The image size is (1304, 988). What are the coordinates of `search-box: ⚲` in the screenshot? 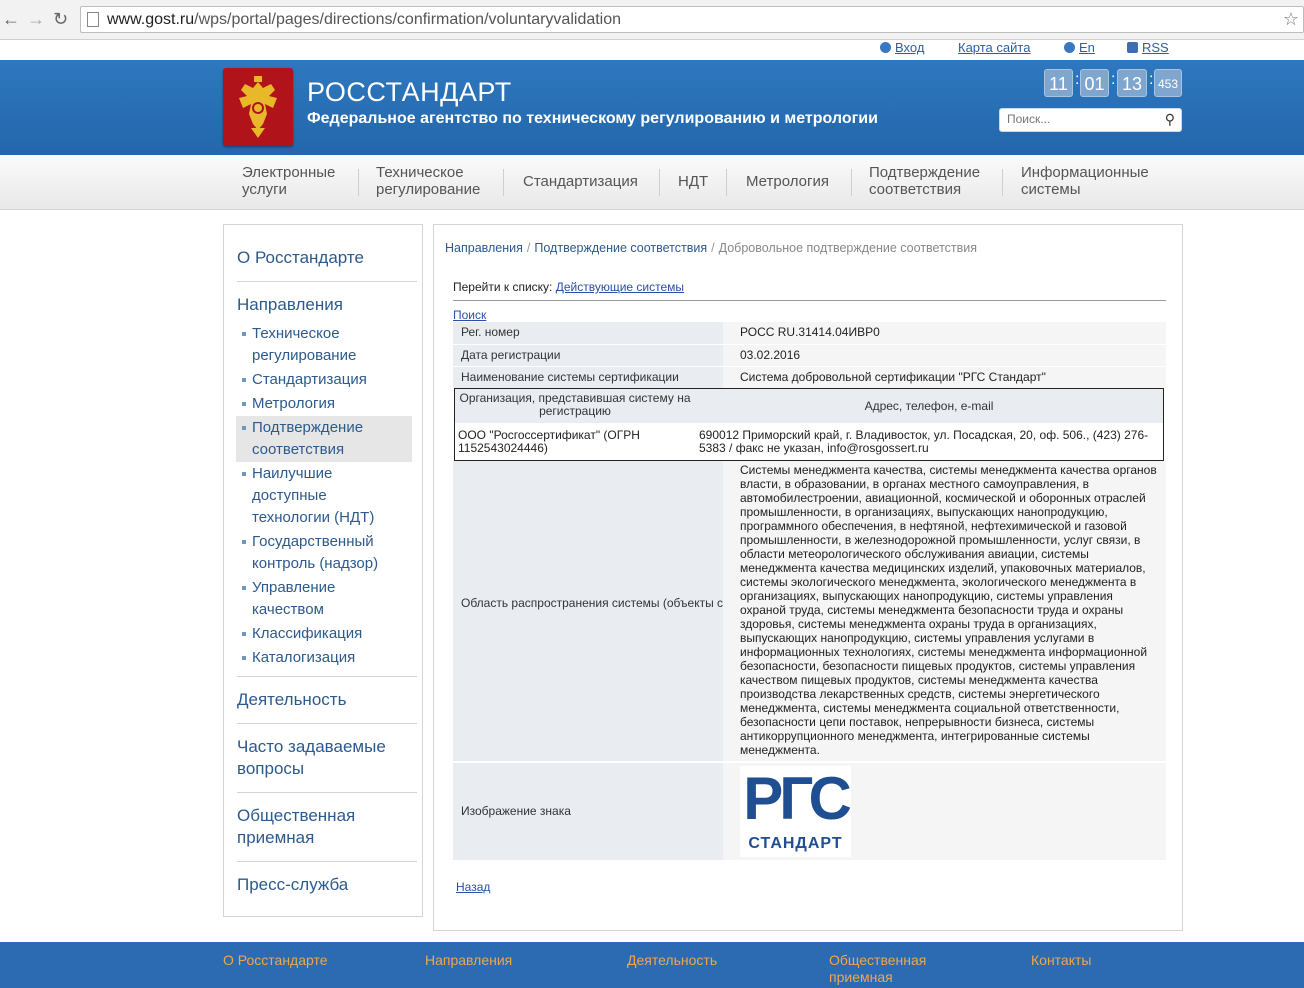 It's located at (1090, 120).